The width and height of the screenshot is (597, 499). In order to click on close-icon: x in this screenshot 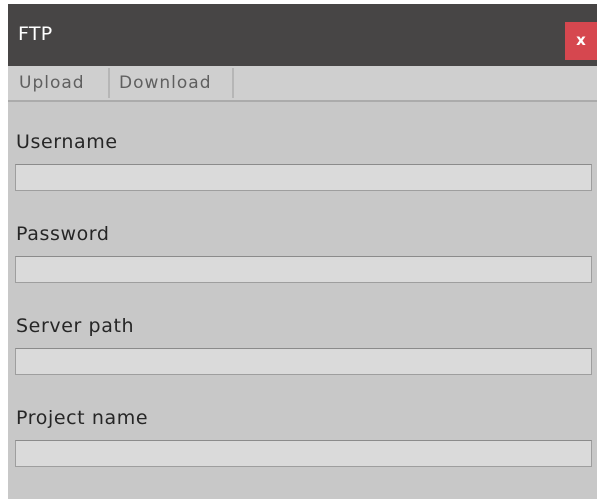, I will do `click(581, 40)`.